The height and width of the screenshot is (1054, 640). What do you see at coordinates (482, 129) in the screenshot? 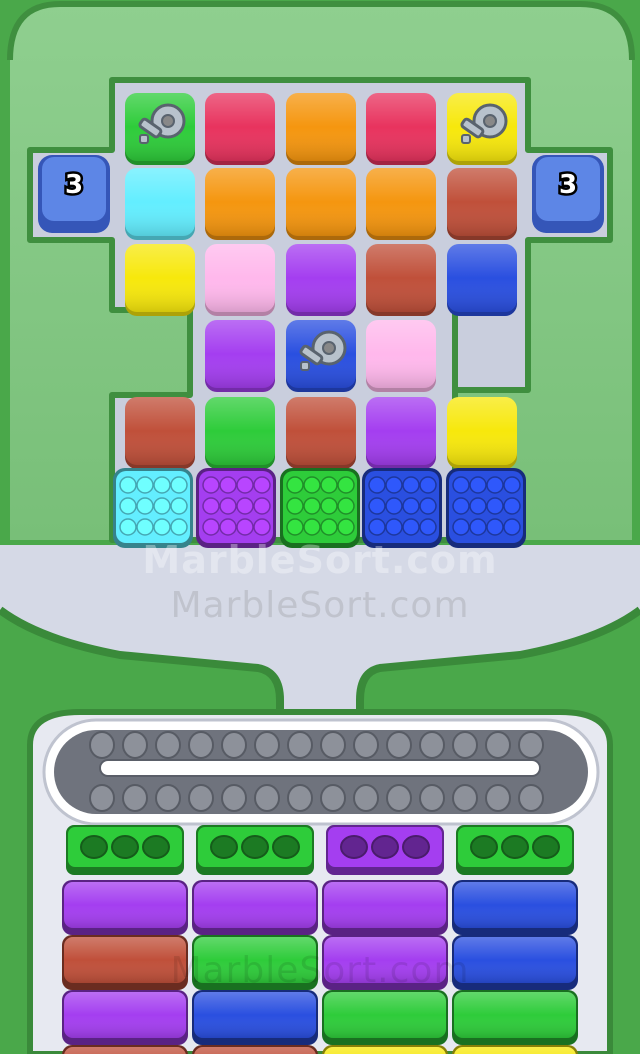
I see `board-tile-yellow-key` at bounding box center [482, 129].